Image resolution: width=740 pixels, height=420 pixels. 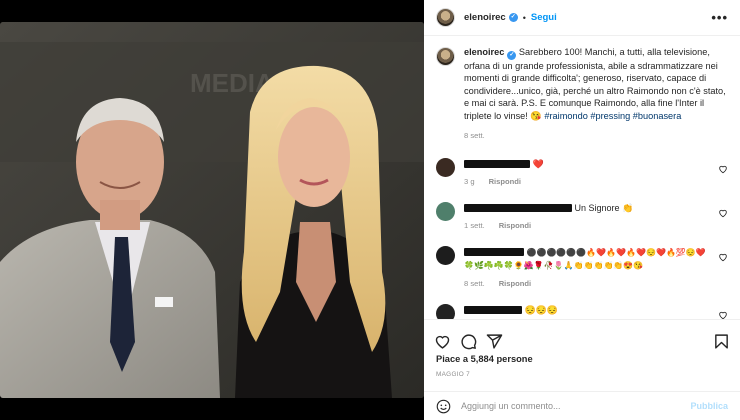 I want to click on author-avatar, so click(x=445, y=17).